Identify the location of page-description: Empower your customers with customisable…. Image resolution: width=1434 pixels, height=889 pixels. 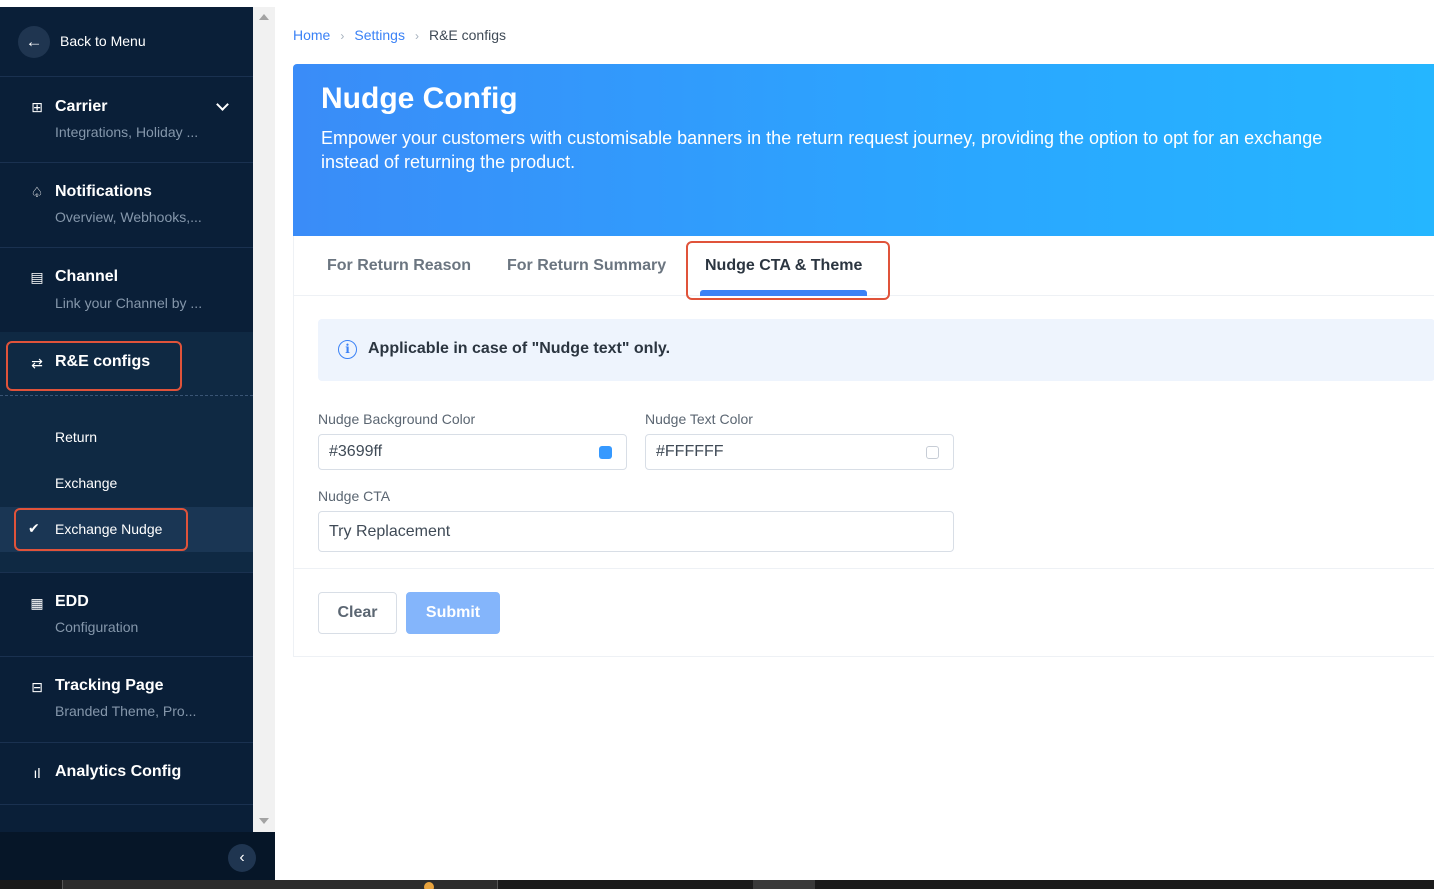
(822, 150).